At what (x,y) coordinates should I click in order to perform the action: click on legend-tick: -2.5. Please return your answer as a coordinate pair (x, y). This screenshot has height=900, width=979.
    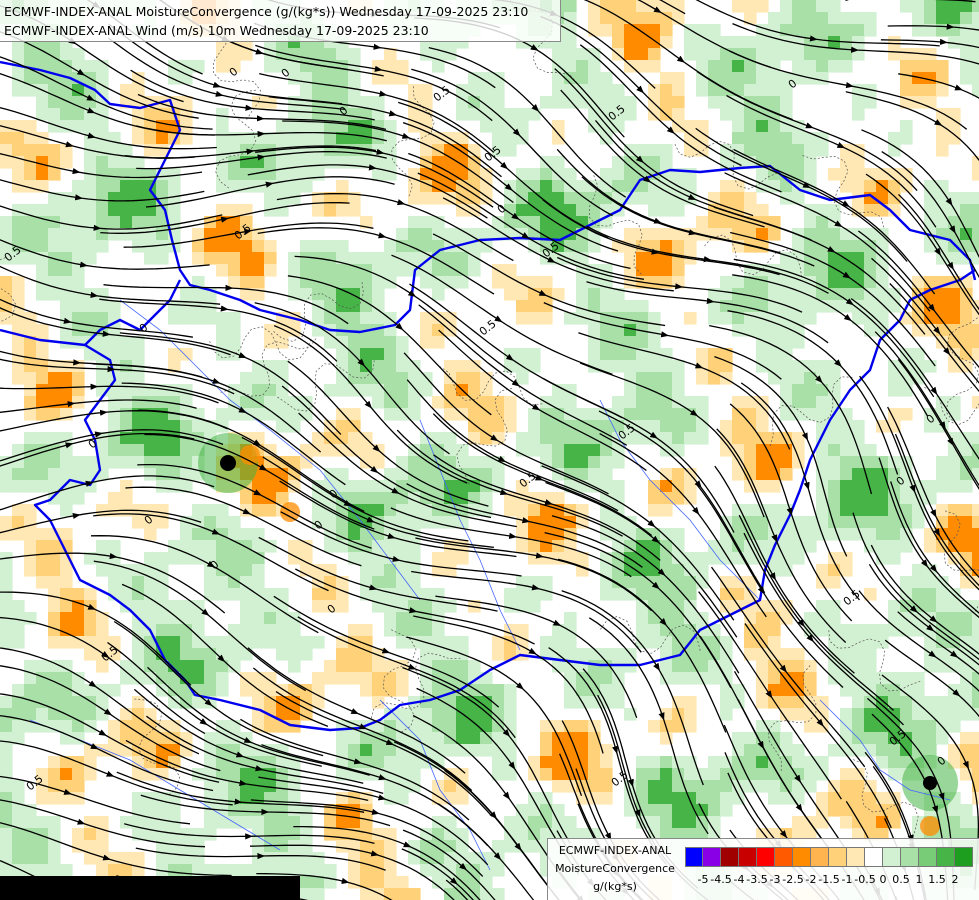
    Looking at the image, I should click on (793, 879).